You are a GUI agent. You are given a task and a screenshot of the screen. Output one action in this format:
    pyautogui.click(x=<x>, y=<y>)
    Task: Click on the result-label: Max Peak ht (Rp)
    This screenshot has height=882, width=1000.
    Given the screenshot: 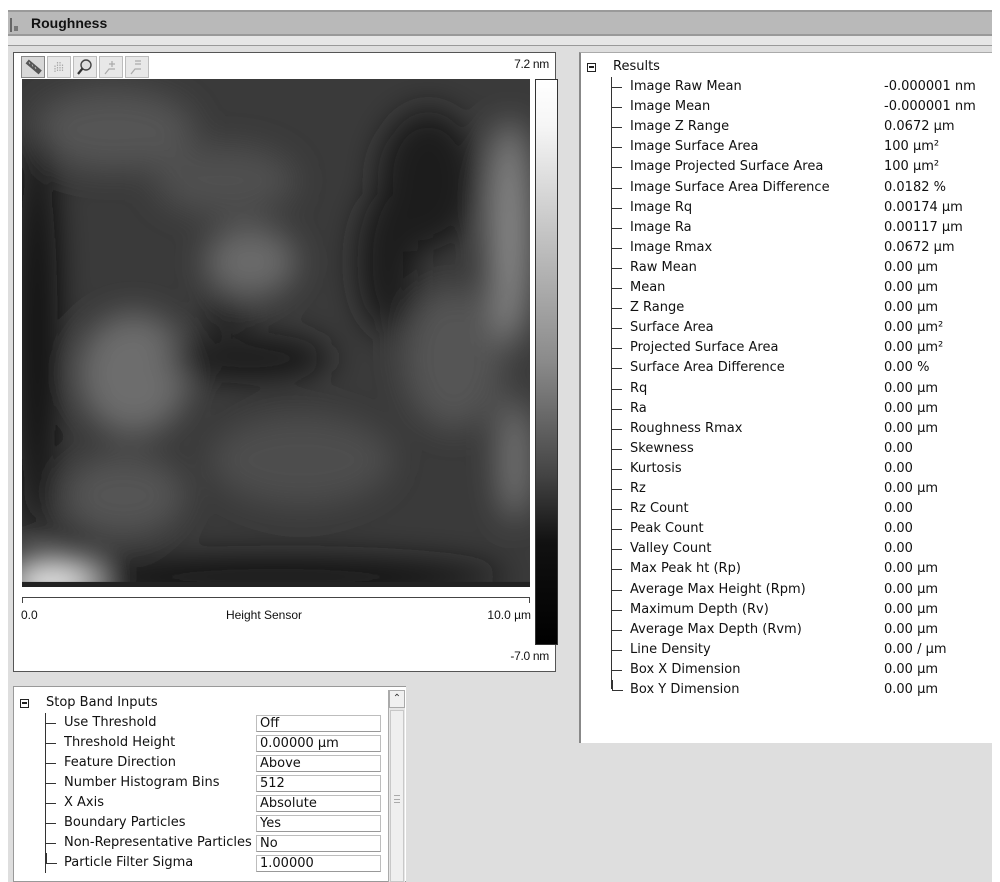 What is the action you would take?
    pyautogui.click(x=685, y=569)
    